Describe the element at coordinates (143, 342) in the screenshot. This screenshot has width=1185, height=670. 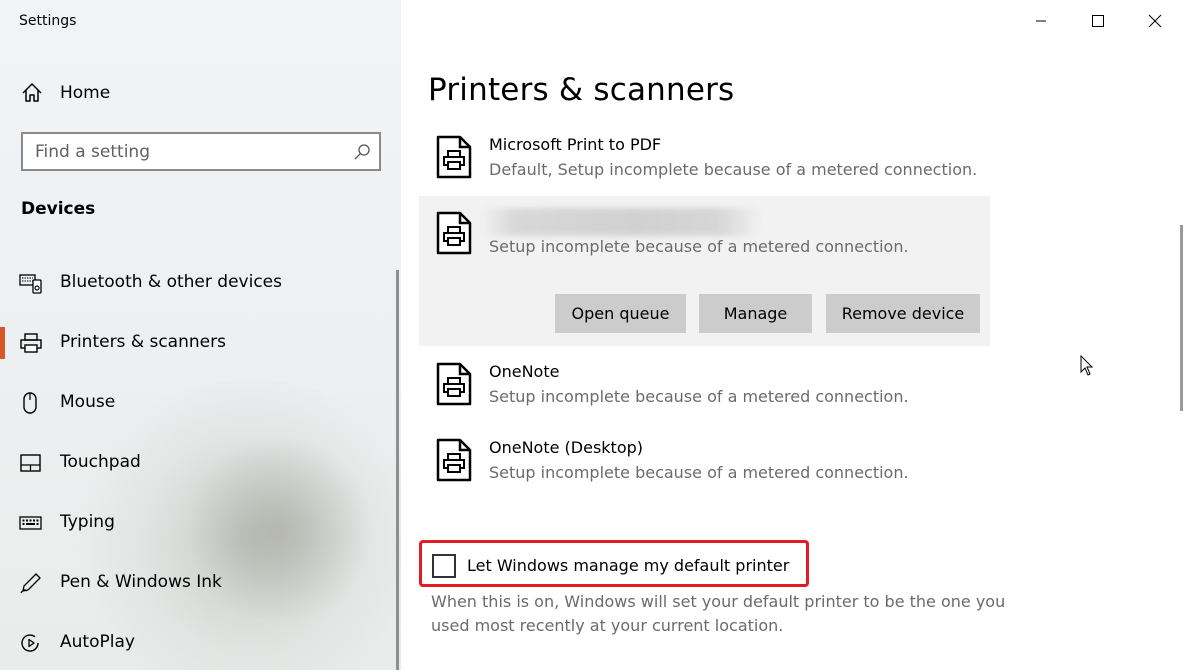
I see `sidebar-item-label: Printers & scanners` at that location.